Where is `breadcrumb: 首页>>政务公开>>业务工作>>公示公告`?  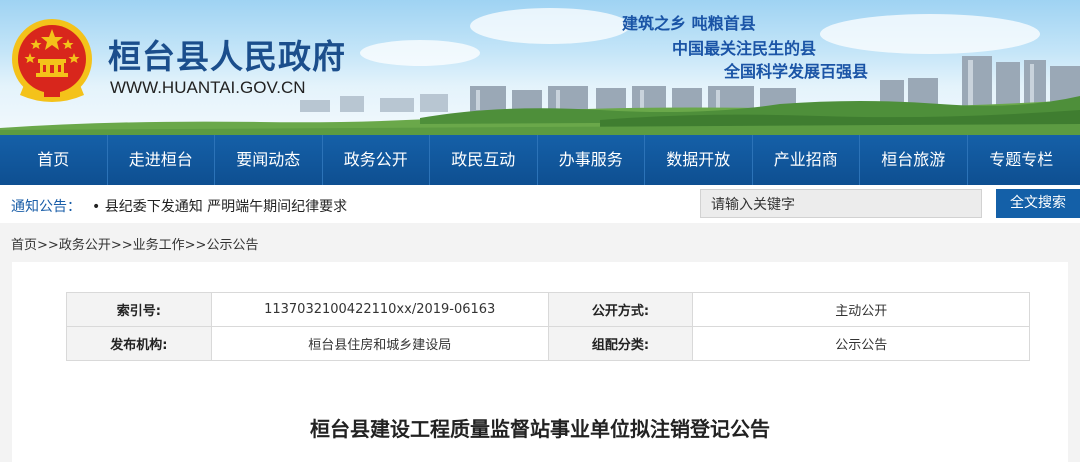
breadcrumb: 首页>>政务公开>>业务工作>>公示公告 is located at coordinates (134, 243).